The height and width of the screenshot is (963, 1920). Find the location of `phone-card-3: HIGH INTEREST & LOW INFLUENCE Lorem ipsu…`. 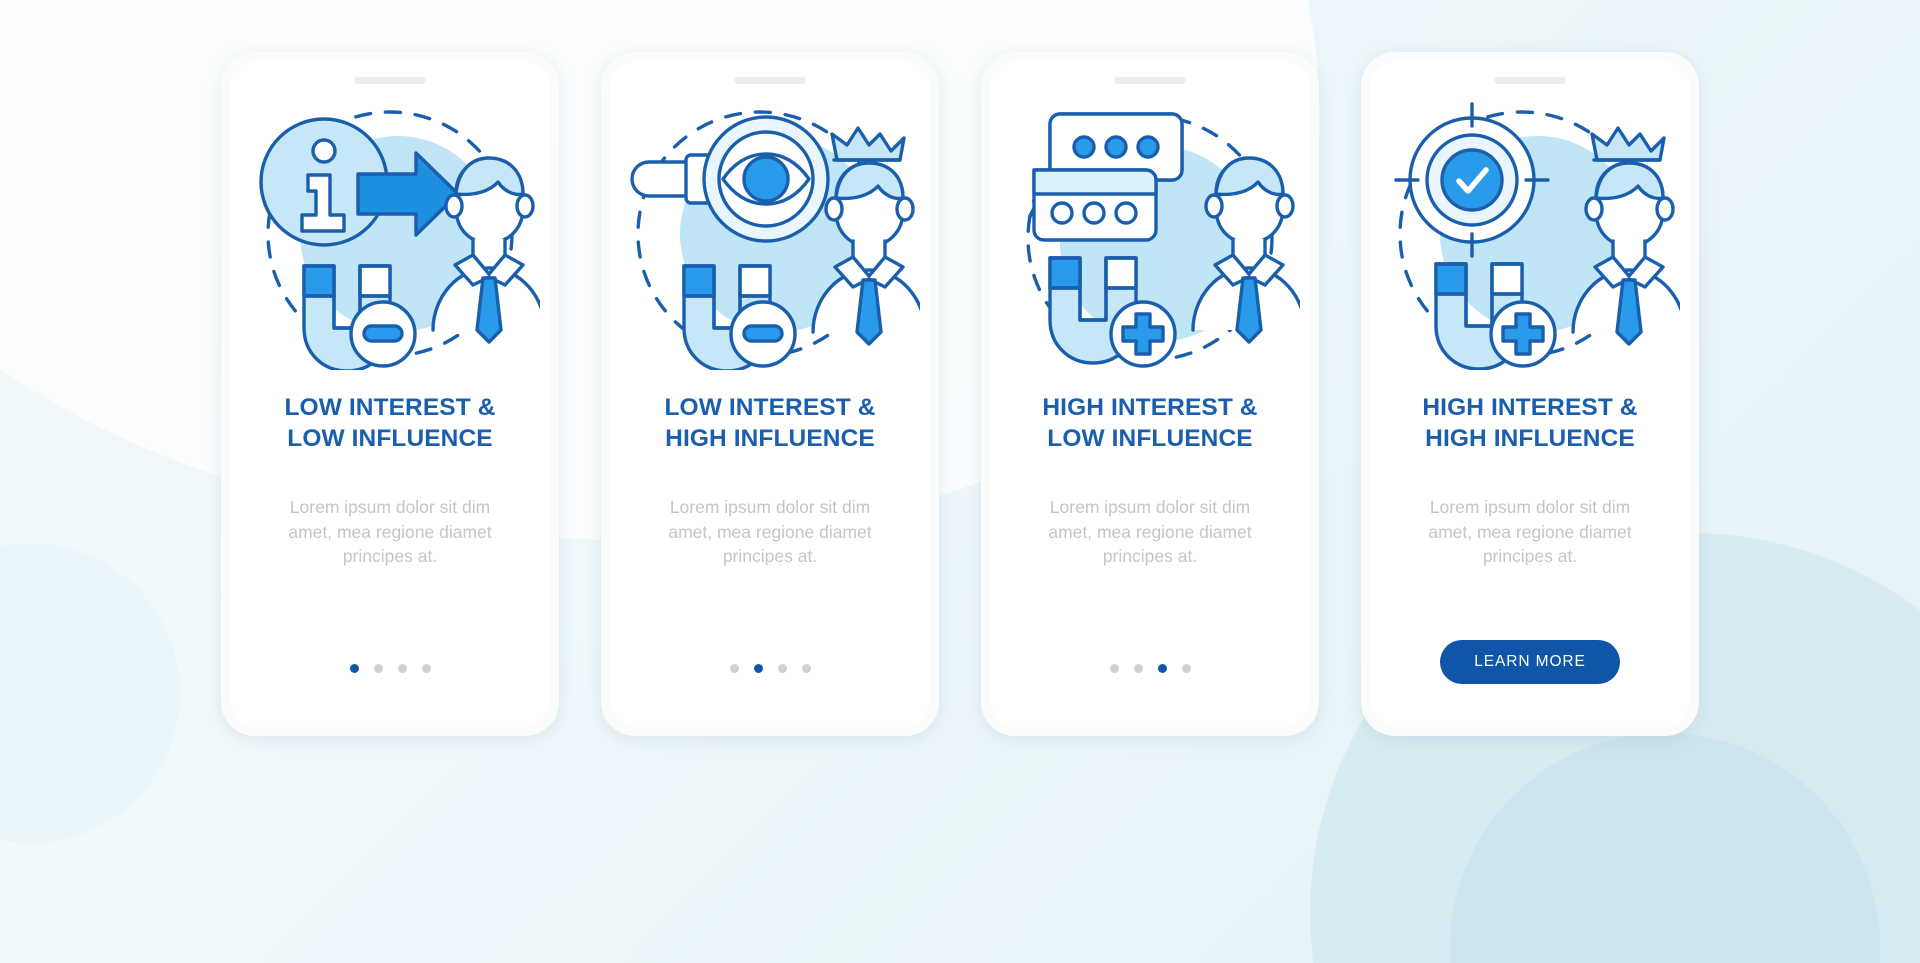

phone-card-3: HIGH INTEREST & LOW INFLUENCE Lorem ipsu… is located at coordinates (1150, 394).